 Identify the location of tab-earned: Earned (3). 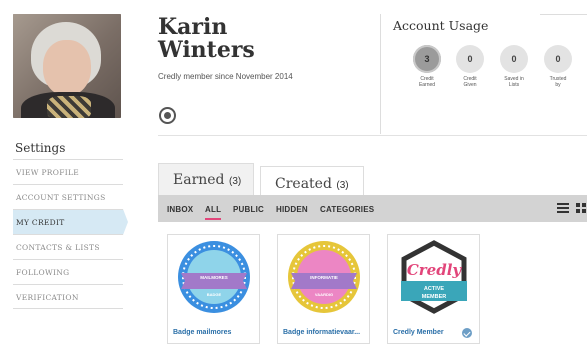
(206, 179).